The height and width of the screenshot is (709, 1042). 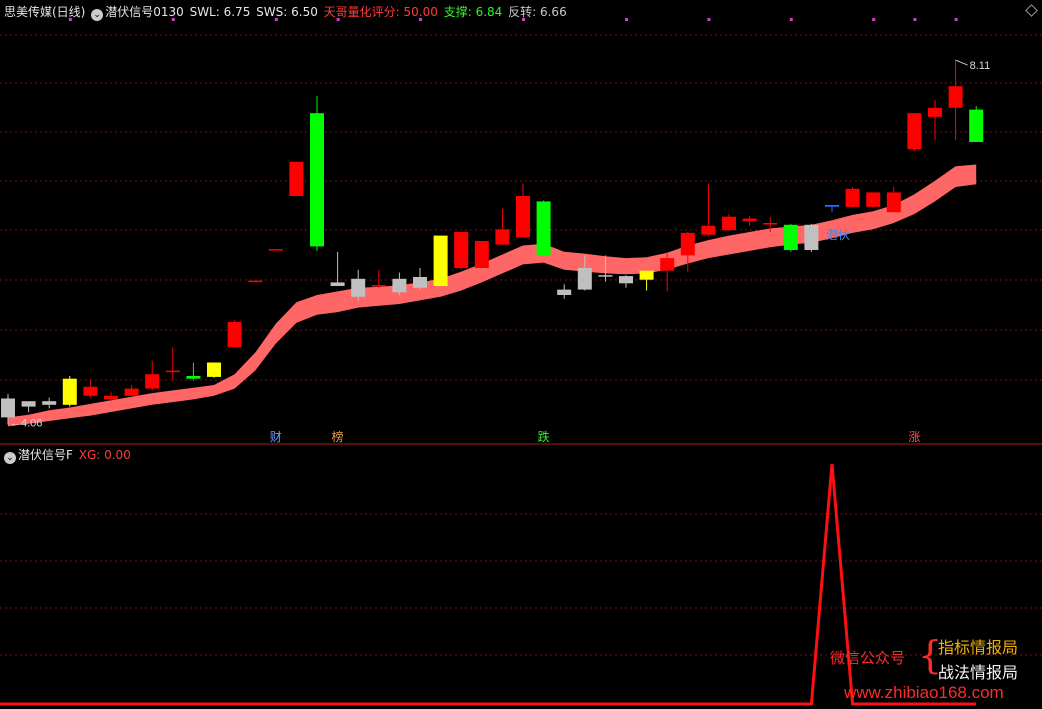 I want to click on reversal-value: 反转: 6.66, so click(x=537, y=12).